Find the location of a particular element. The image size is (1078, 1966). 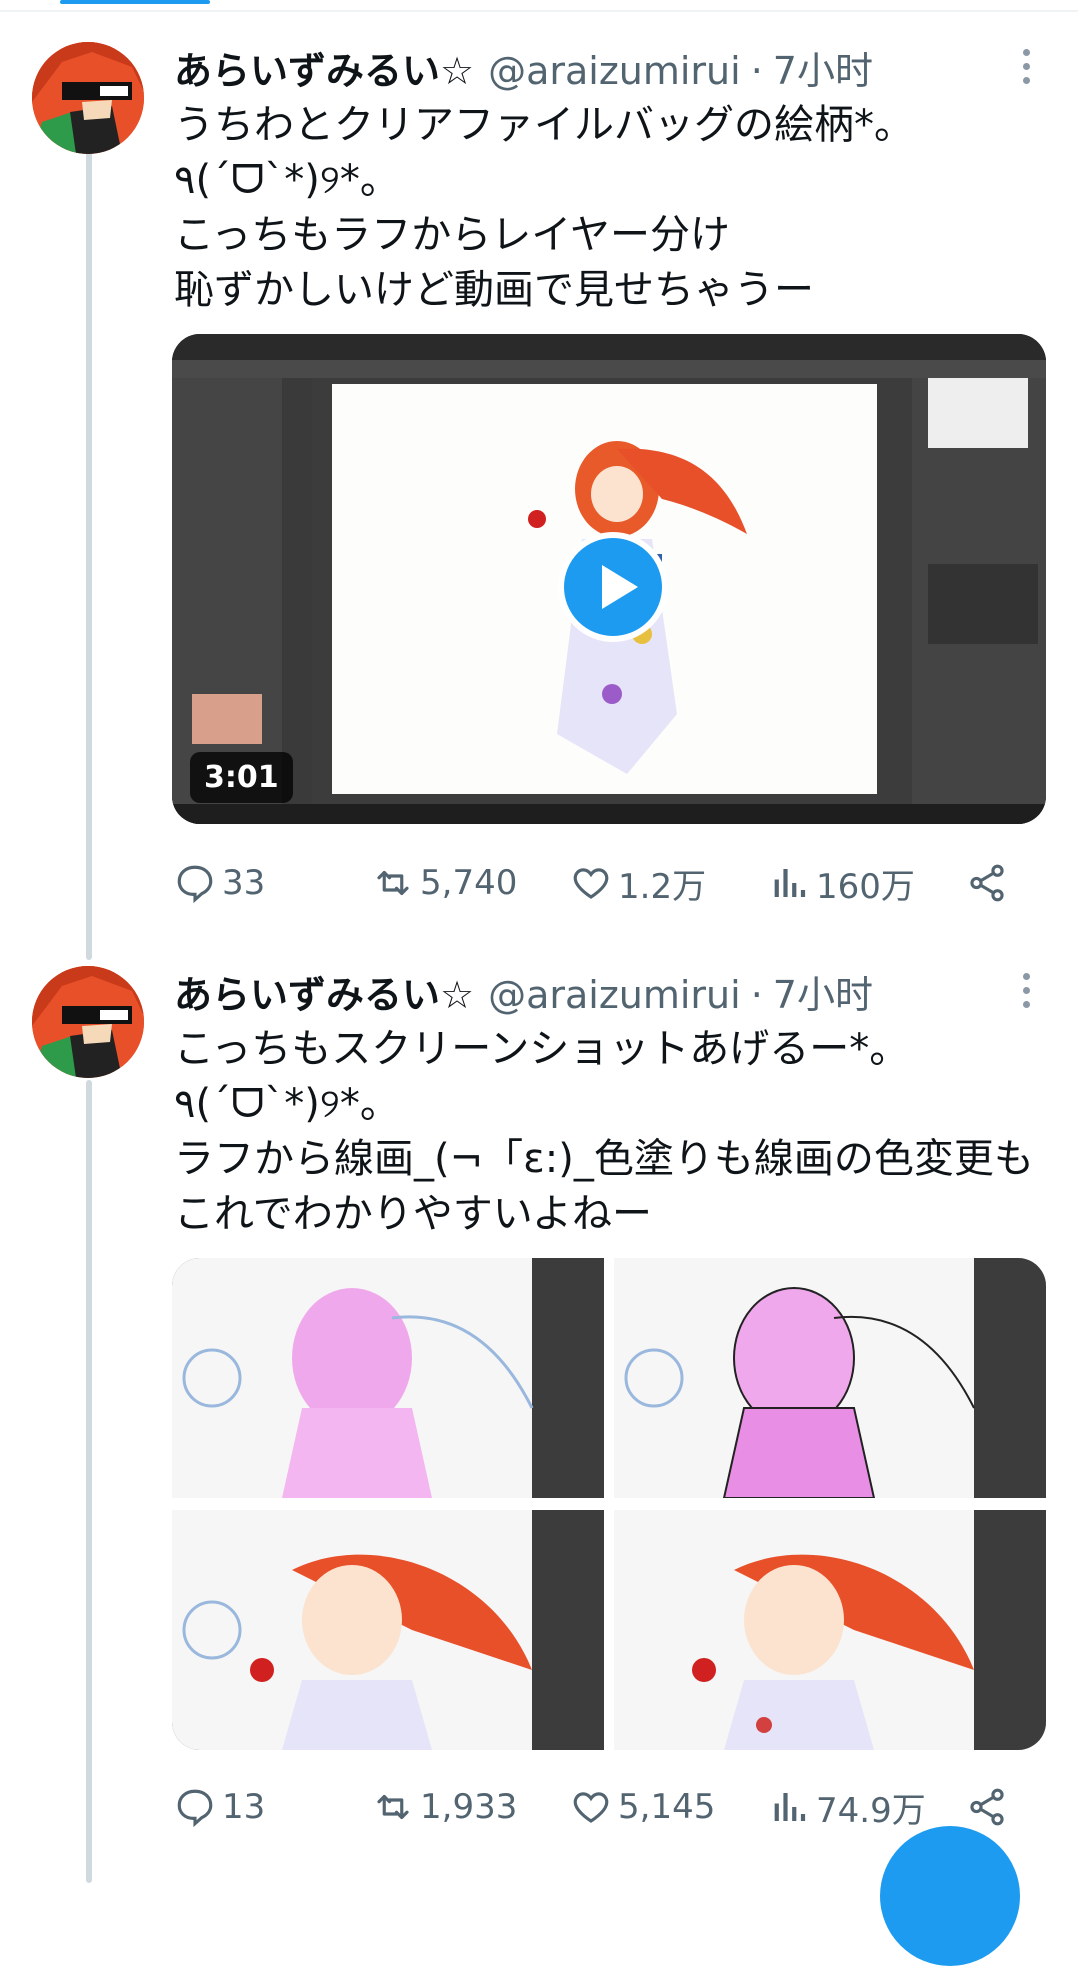

views-button: 74.9万 is located at coordinates (847, 1807).